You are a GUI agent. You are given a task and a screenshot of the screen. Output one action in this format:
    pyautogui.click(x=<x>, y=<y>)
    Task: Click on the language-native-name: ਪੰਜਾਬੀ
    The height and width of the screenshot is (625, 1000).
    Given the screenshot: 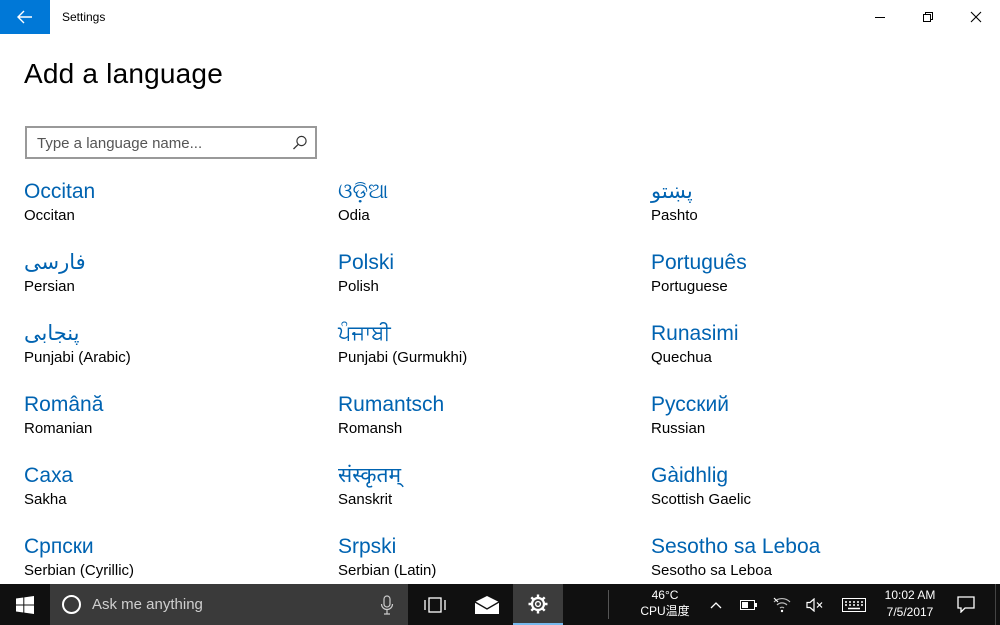 What is the action you would take?
    pyautogui.click(x=364, y=333)
    